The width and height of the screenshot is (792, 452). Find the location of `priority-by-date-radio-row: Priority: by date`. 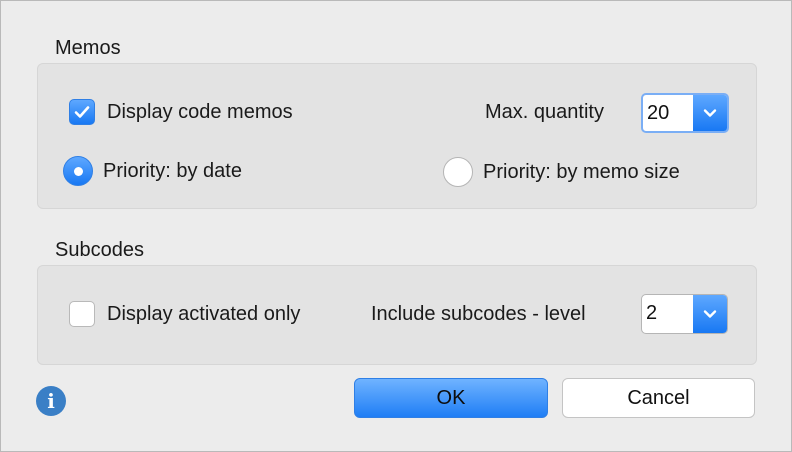

priority-by-date-radio-row: Priority: by date is located at coordinates (152, 171).